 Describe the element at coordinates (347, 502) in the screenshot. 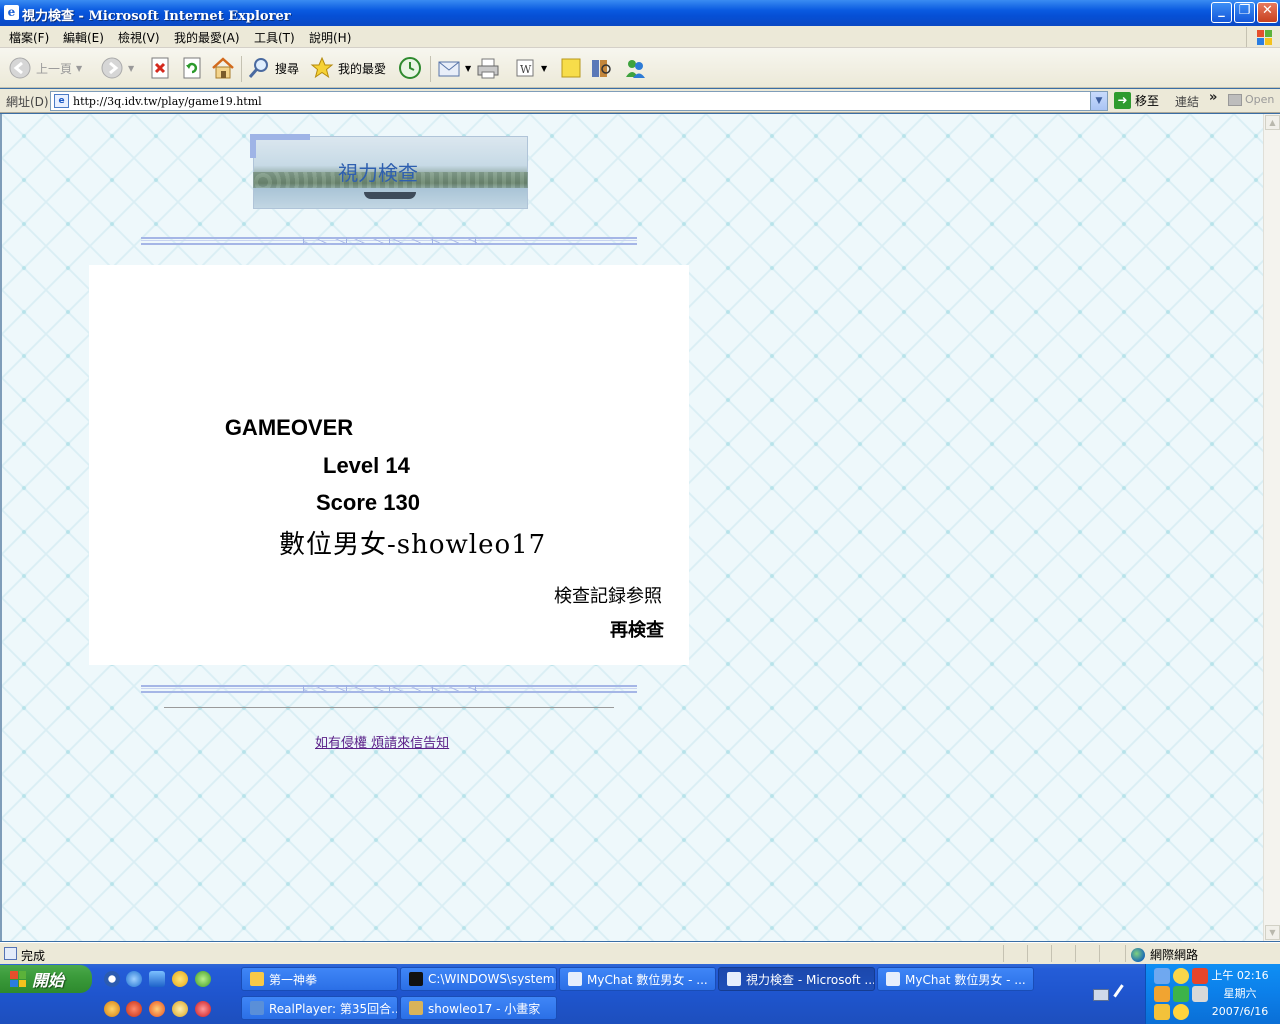

I see `score-label: Score` at that location.